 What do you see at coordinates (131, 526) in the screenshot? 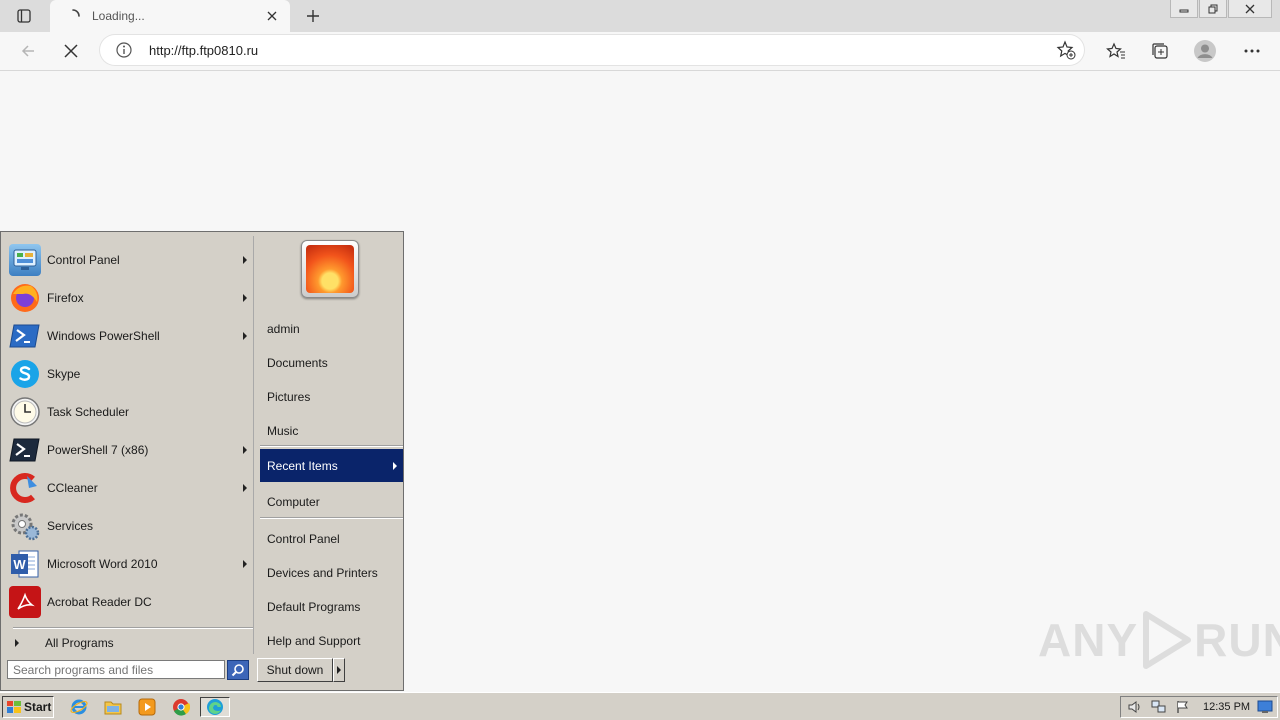
I see `program-services: Services` at bounding box center [131, 526].